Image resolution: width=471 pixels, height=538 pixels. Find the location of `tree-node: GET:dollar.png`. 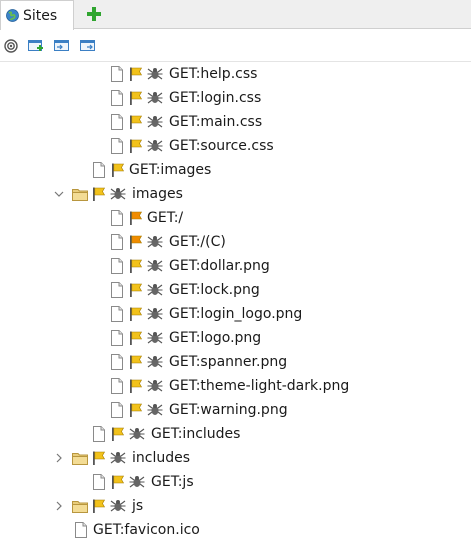

tree-node: GET:dollar.png is located at coordinates (190, 266).